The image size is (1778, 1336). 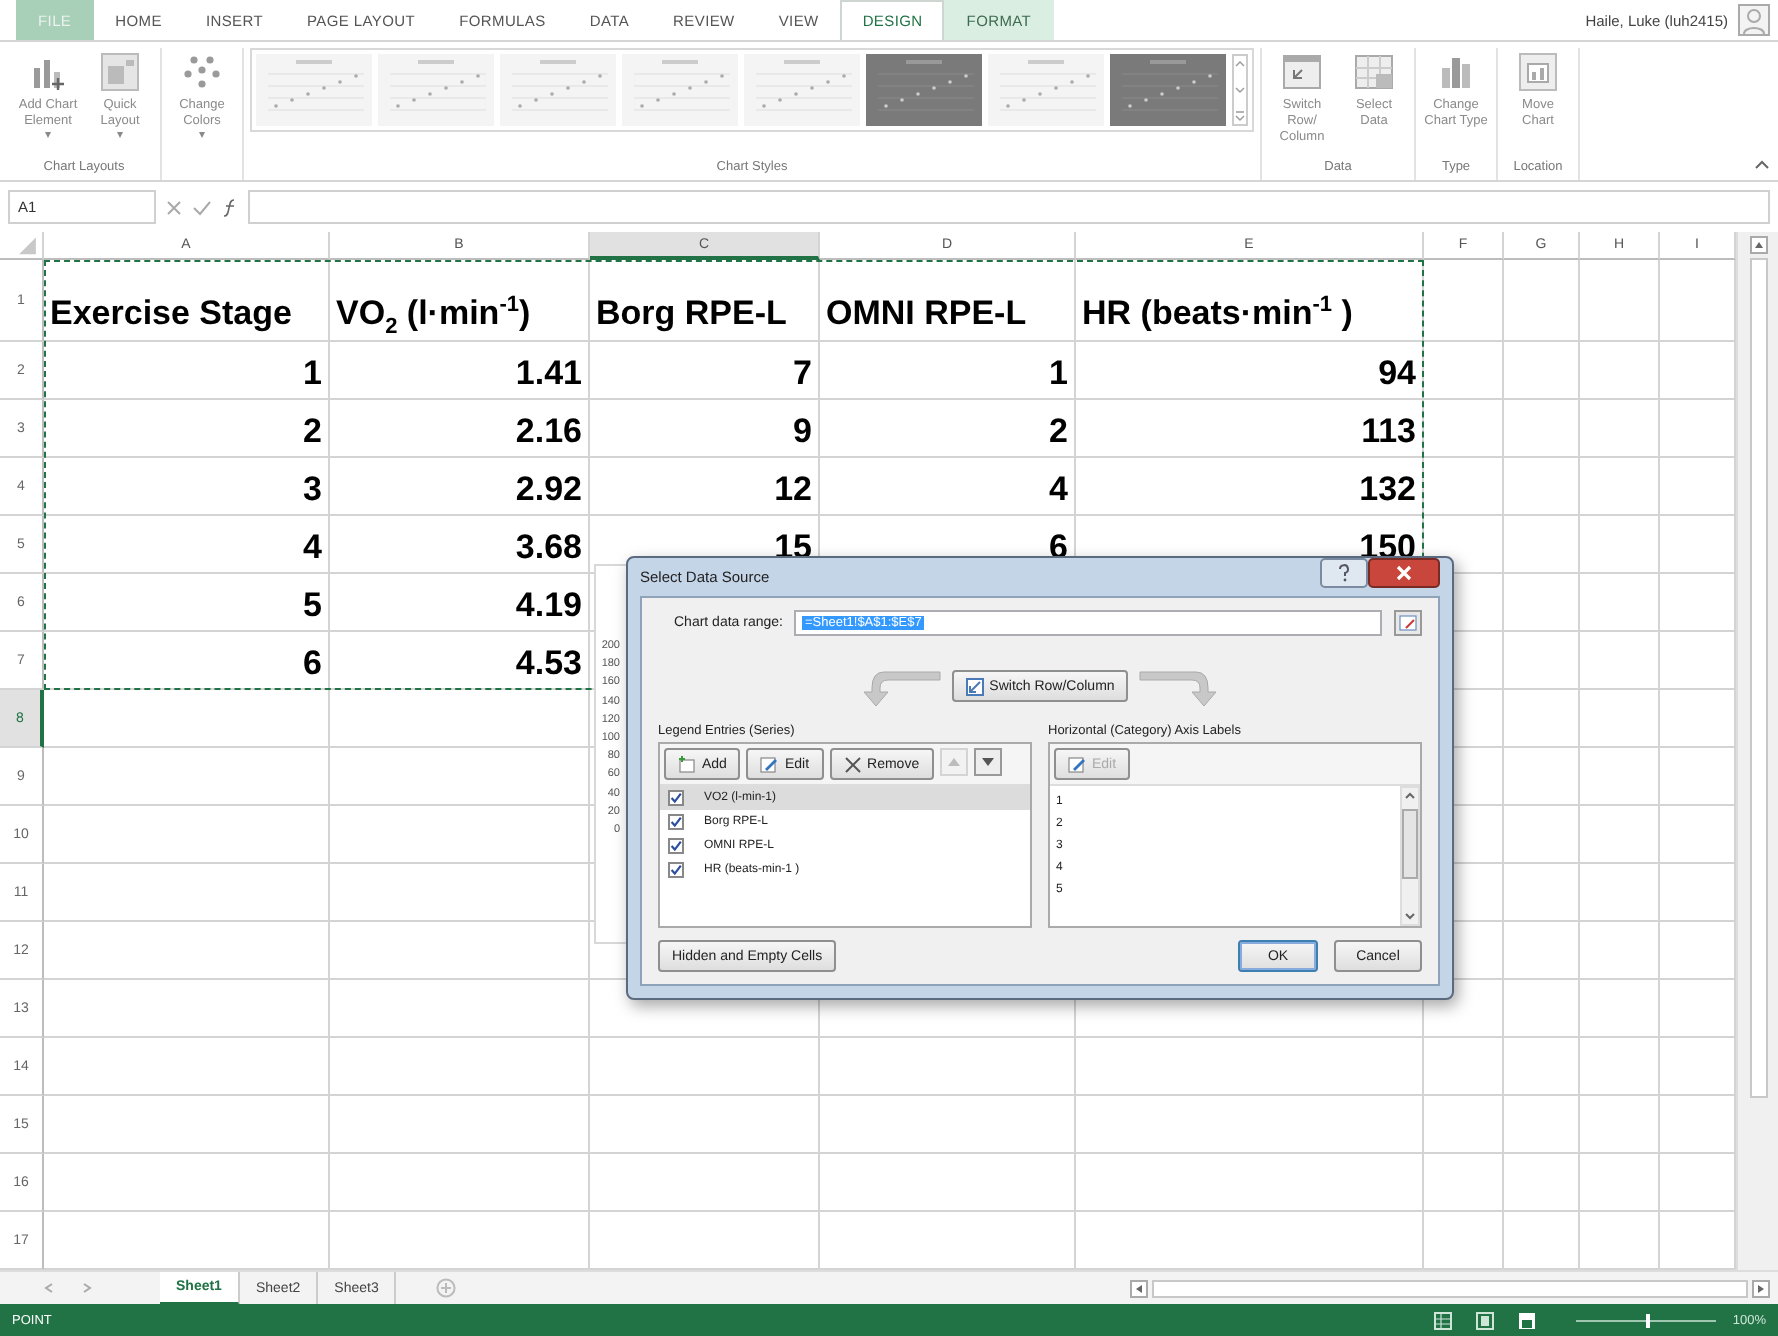 What do you see at coordinates (174, 207) in the screenshot?
I see `cancel-icon` at bounding box center [174, 207].